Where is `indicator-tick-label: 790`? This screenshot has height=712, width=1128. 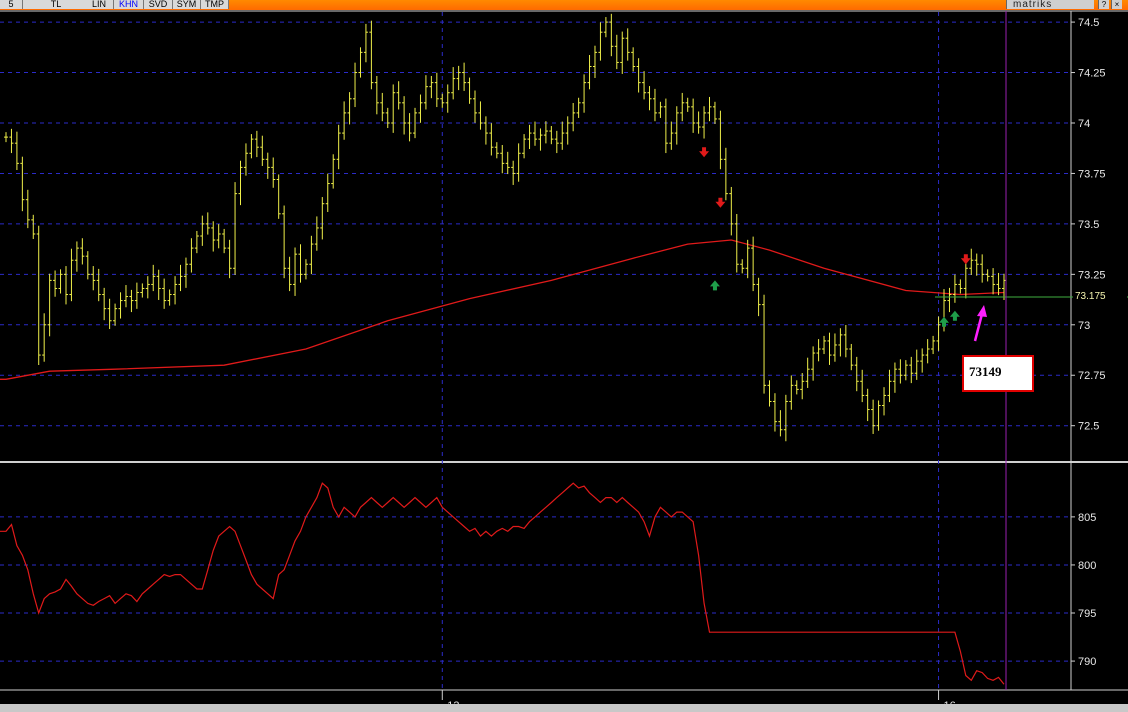 indicator-tick-label: 790 is located at coordinates (1087, 662).